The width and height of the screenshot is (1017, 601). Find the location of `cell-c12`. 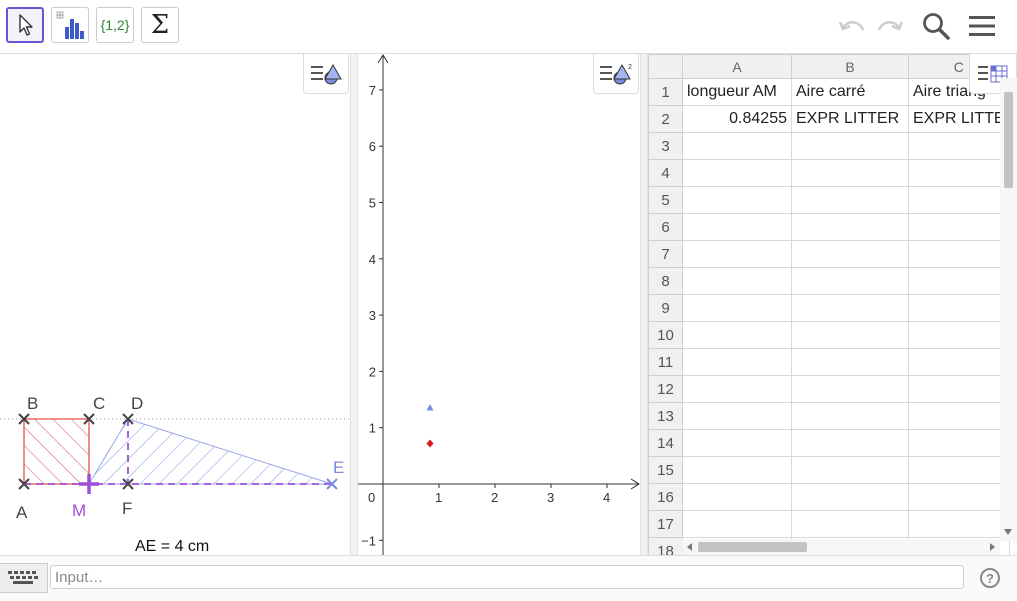

cell-c12 is located at coordinates (959, 389).